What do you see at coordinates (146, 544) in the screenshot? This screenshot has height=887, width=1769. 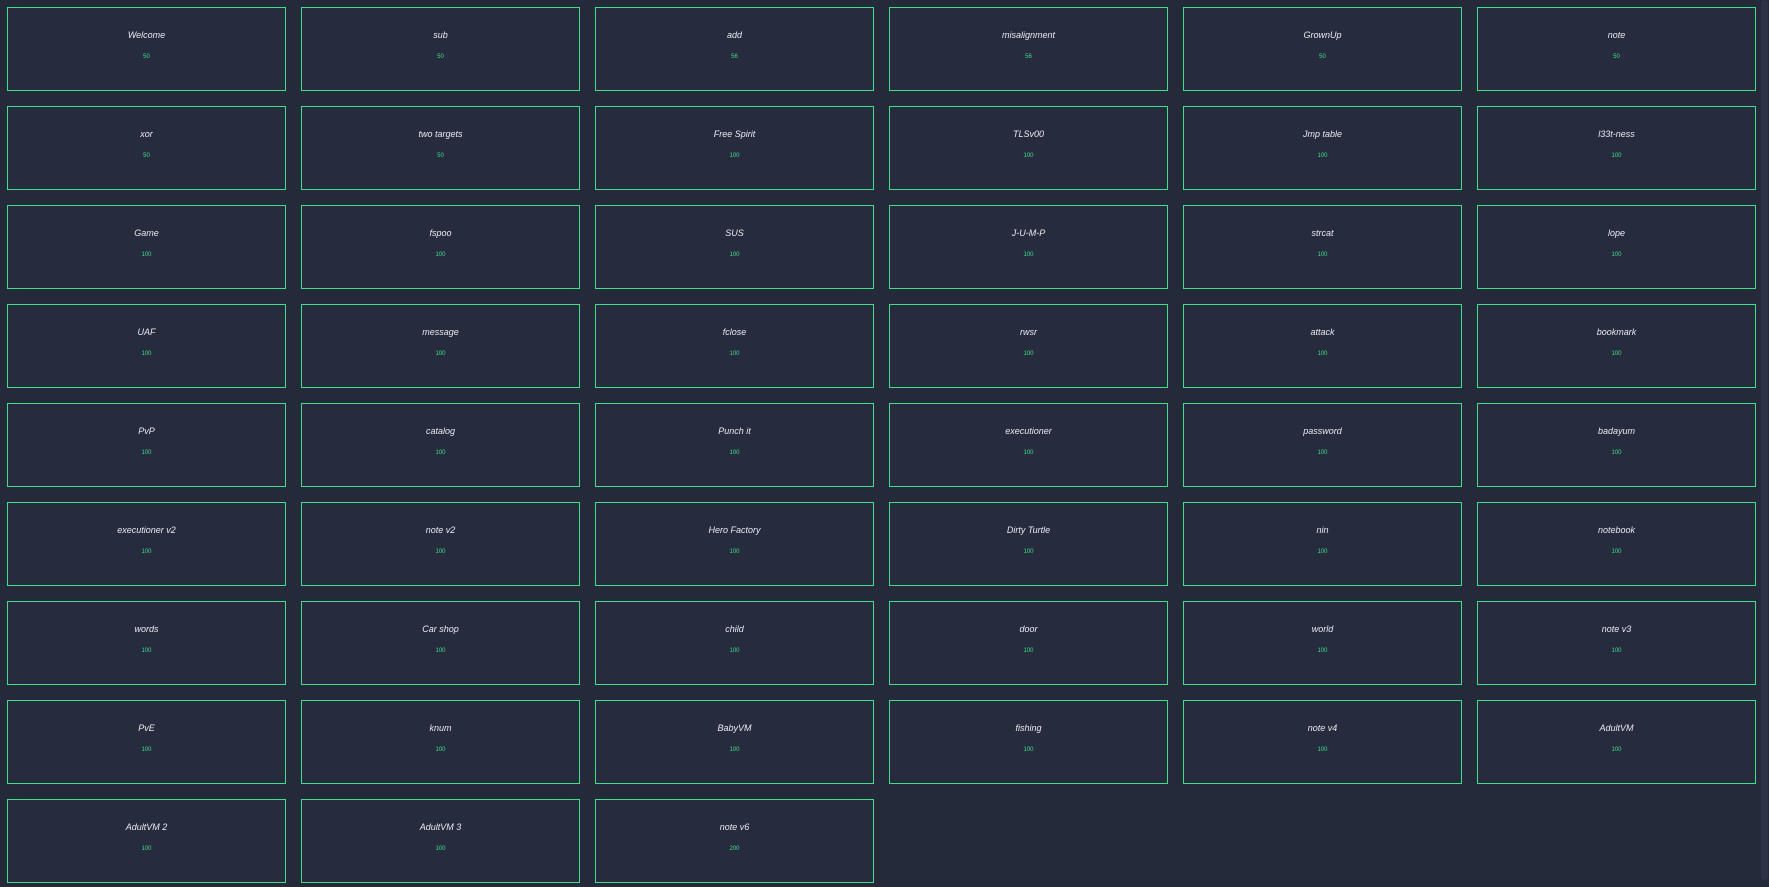 I see `challenge-card: executioner v2 100` at bounding box center [146, 544].